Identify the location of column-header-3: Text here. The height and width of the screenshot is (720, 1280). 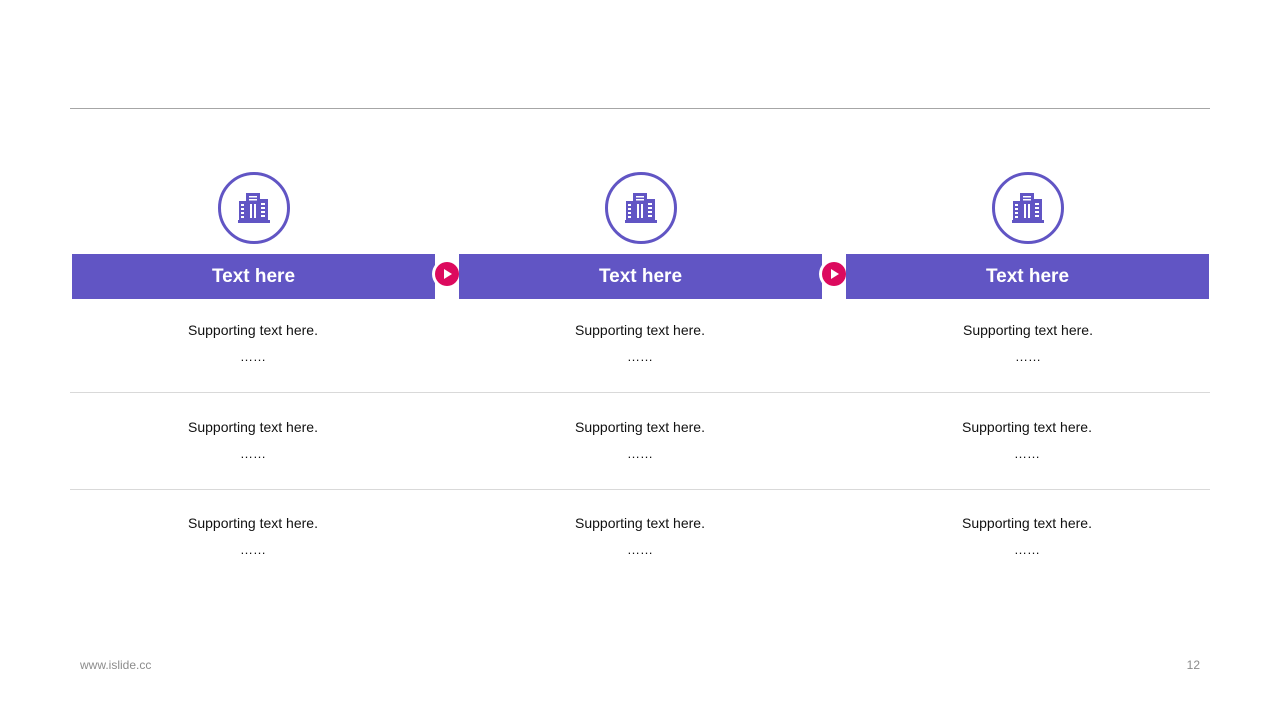
(1027, 276).